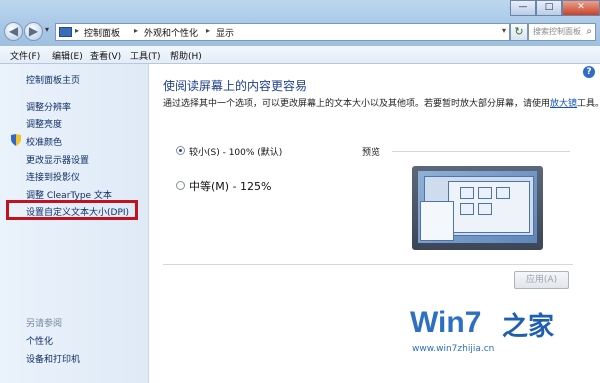  What do you see at coordinates (25, 55) in the screenshot?
I see `menu-file: 文件(F)` at bounding box center [25, 55].